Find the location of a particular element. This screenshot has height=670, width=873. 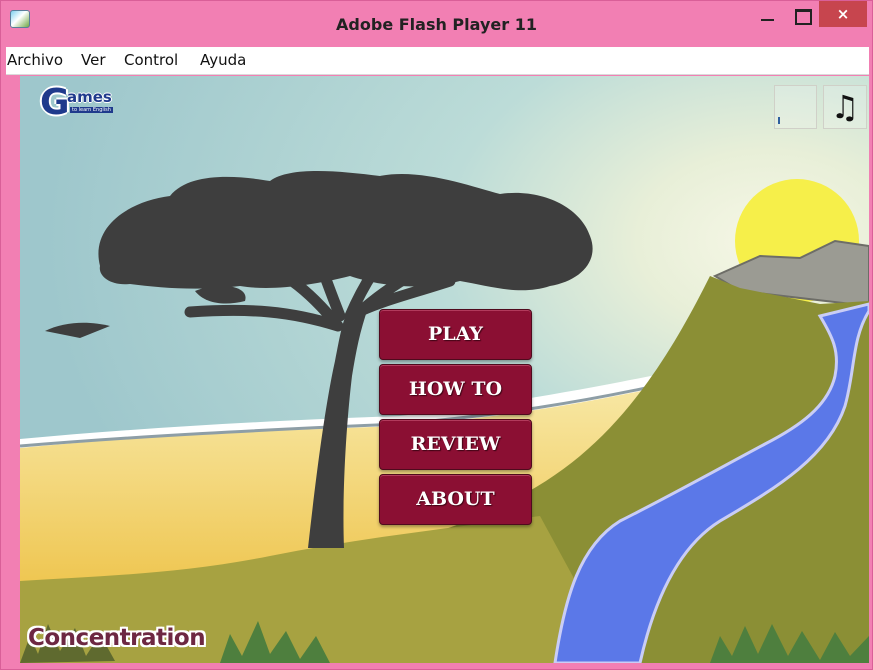

menu-control: Control is located at coordinates (151, 60).